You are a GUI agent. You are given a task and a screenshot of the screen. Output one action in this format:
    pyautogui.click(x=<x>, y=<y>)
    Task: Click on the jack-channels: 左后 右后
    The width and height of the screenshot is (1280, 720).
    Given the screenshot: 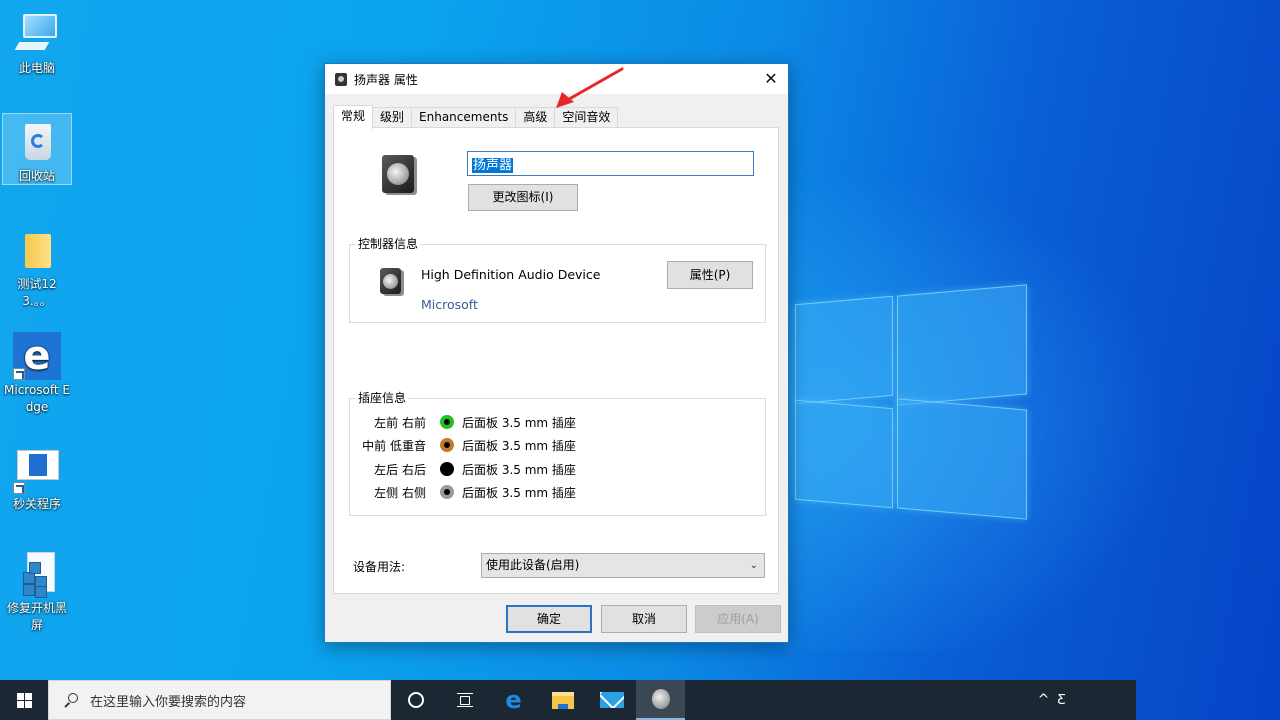 What is the action you would take?
    pyautogui.click(x=400, y=469)
    